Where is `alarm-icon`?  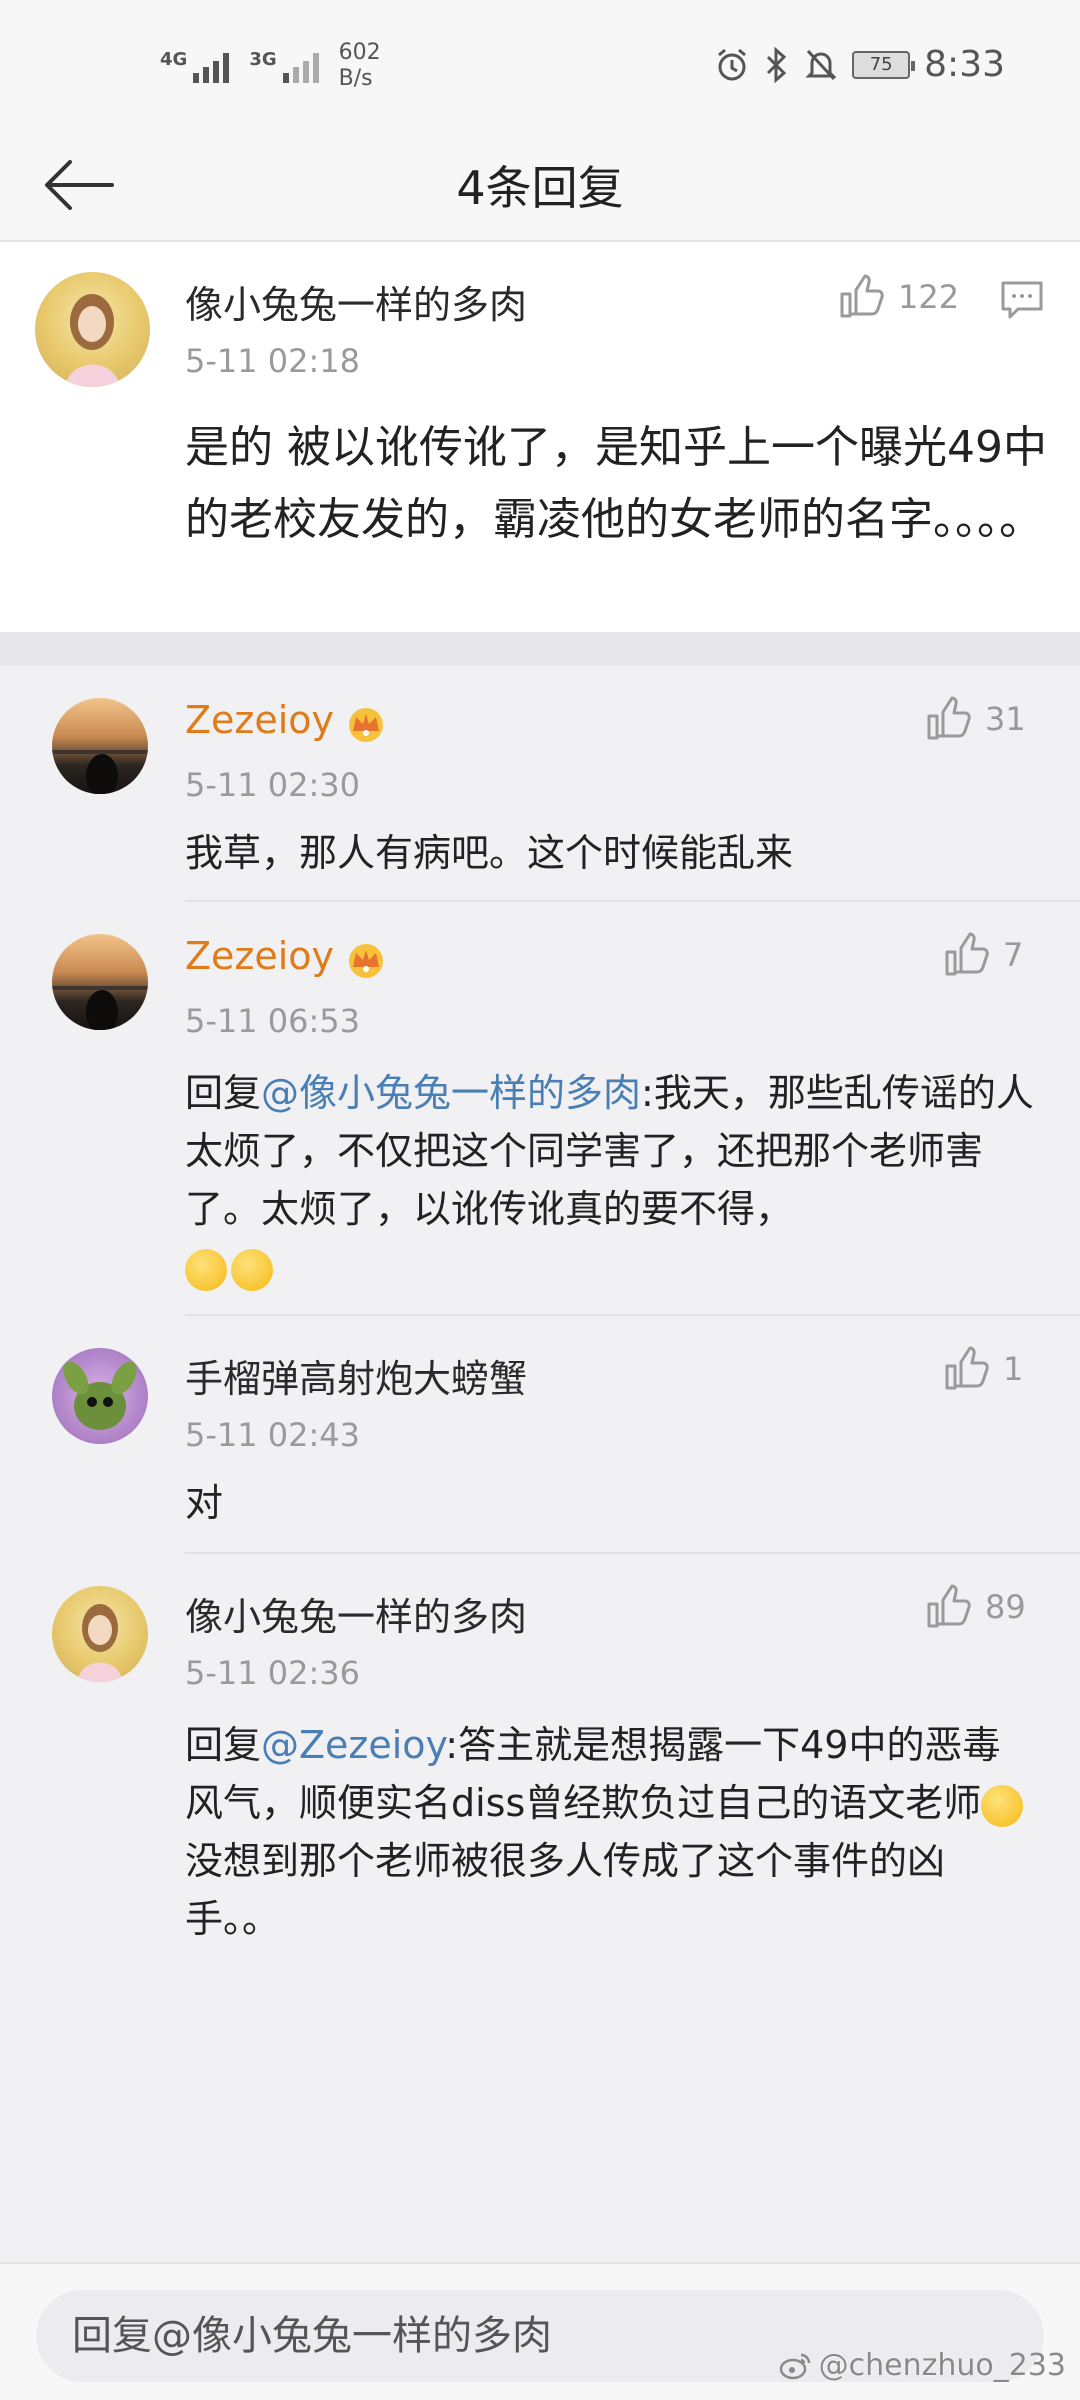
alarm-icon is located at coordinates (732, 64).